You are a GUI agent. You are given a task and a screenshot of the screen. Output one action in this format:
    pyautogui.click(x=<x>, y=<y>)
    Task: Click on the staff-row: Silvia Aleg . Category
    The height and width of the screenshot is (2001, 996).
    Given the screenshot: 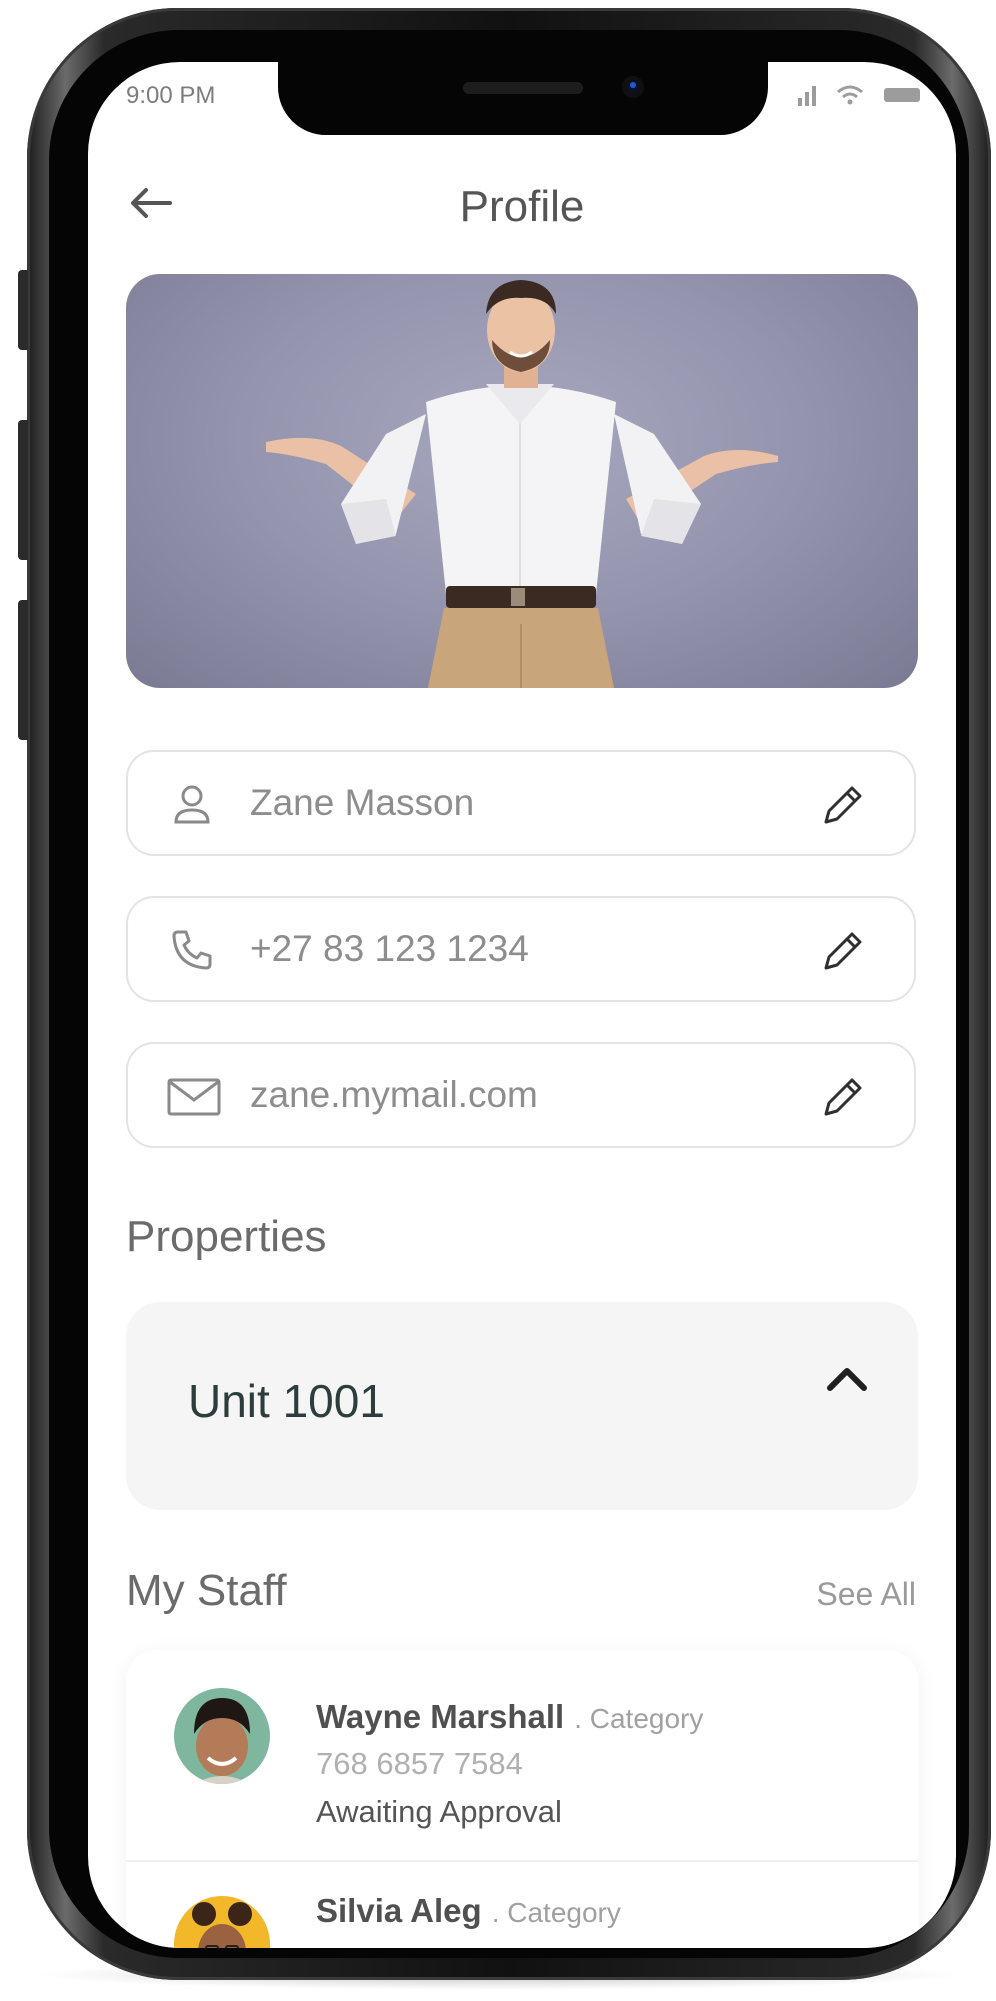 What is the action you would take?
    pyautogui.click(x=522, y=1905)
    